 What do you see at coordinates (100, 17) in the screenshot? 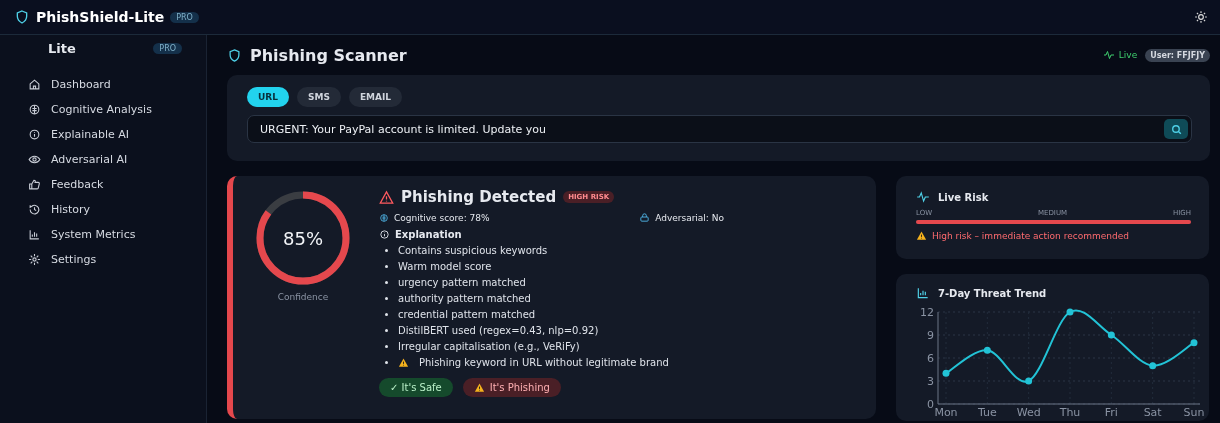
I see `app-title: PhishShield-Lite` at bounding box center [100, 17].